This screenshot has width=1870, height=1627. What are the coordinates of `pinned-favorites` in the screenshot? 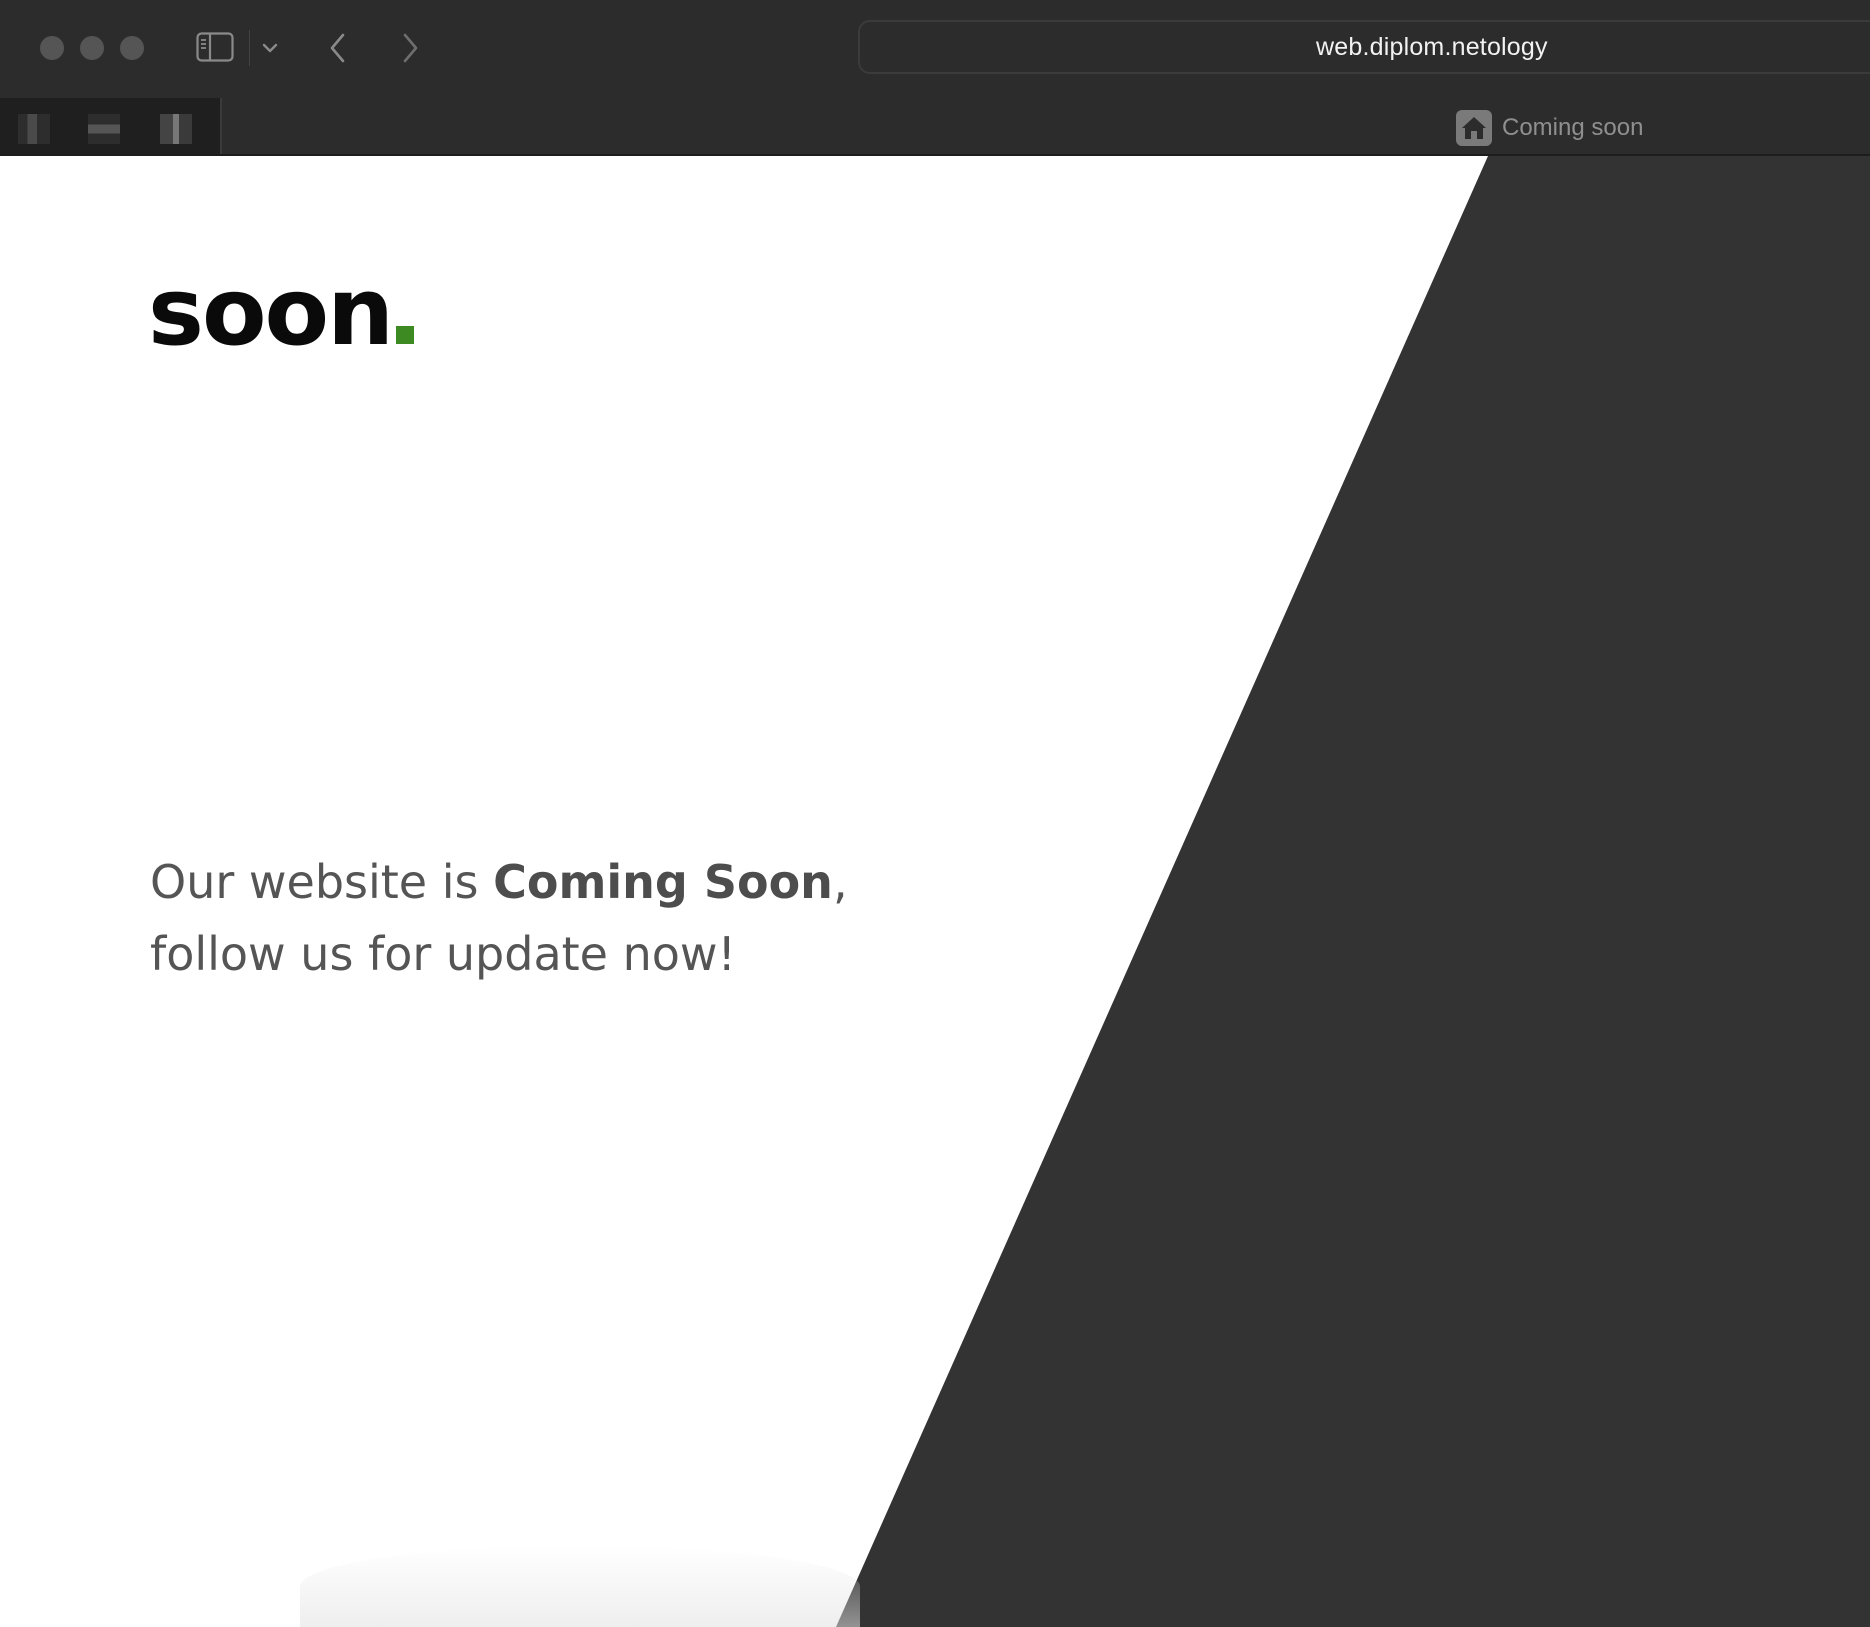 It's located at (111, 126).